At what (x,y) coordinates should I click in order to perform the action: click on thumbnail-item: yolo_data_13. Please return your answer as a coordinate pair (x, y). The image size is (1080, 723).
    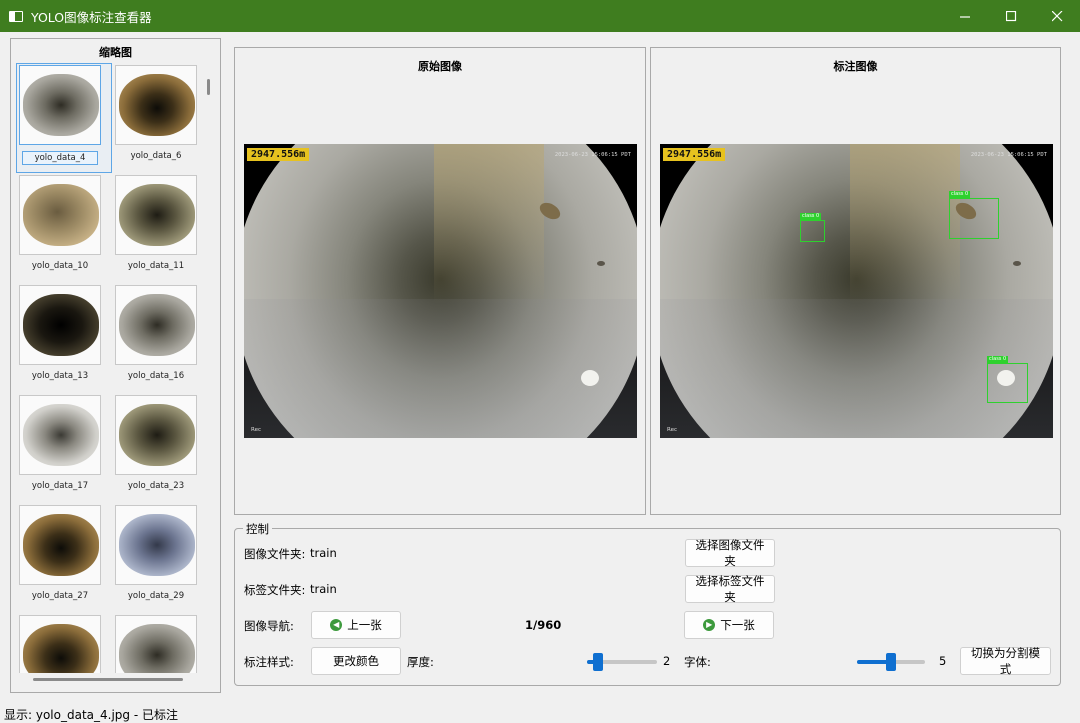
    Looking at the image, I should click on (60, 333).